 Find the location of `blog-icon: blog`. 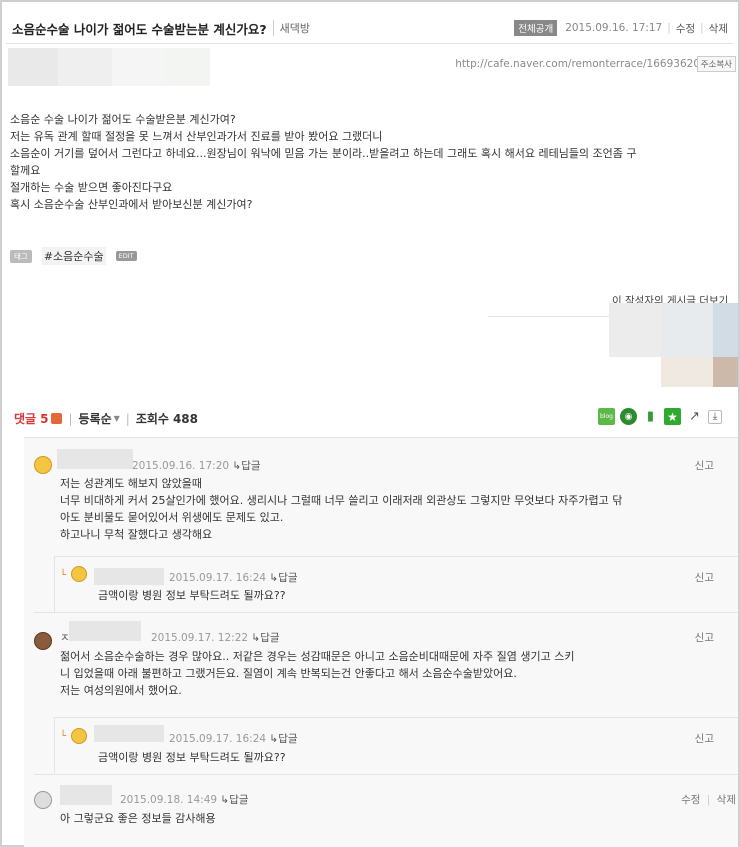

blog-icon: blog is located at coordinates (606, 416).